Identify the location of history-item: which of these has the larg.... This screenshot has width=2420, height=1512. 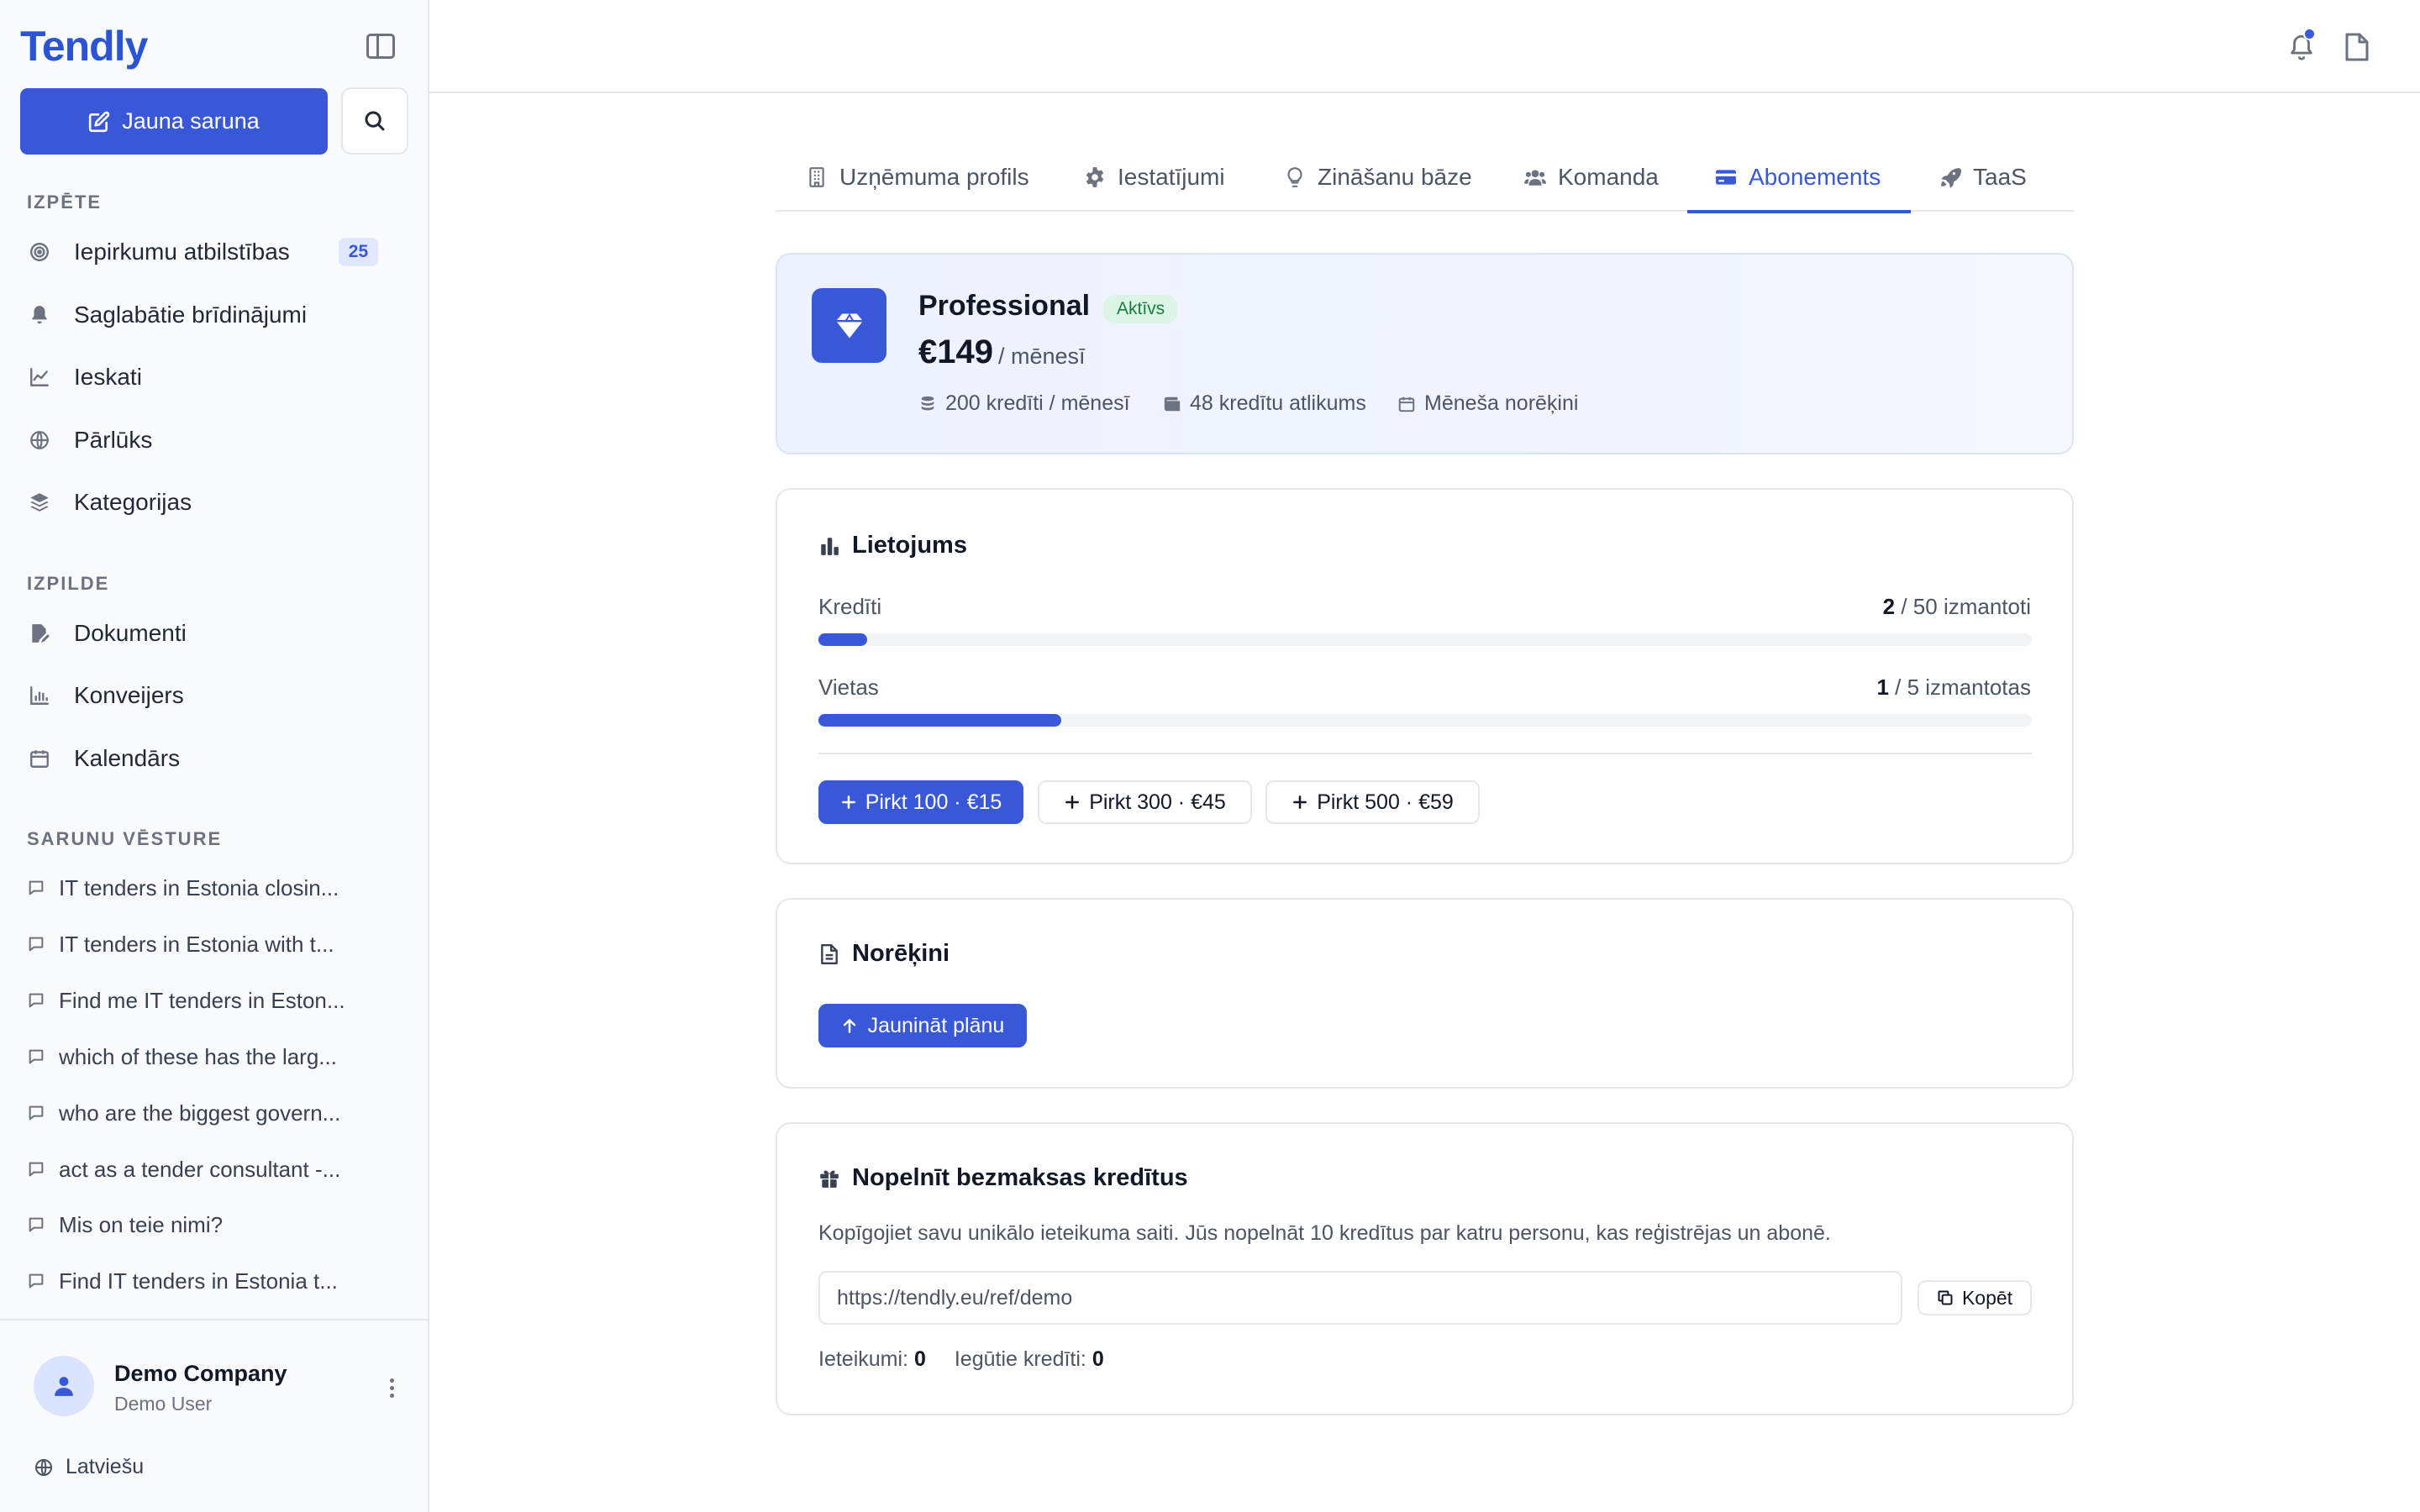
(203, 1057).